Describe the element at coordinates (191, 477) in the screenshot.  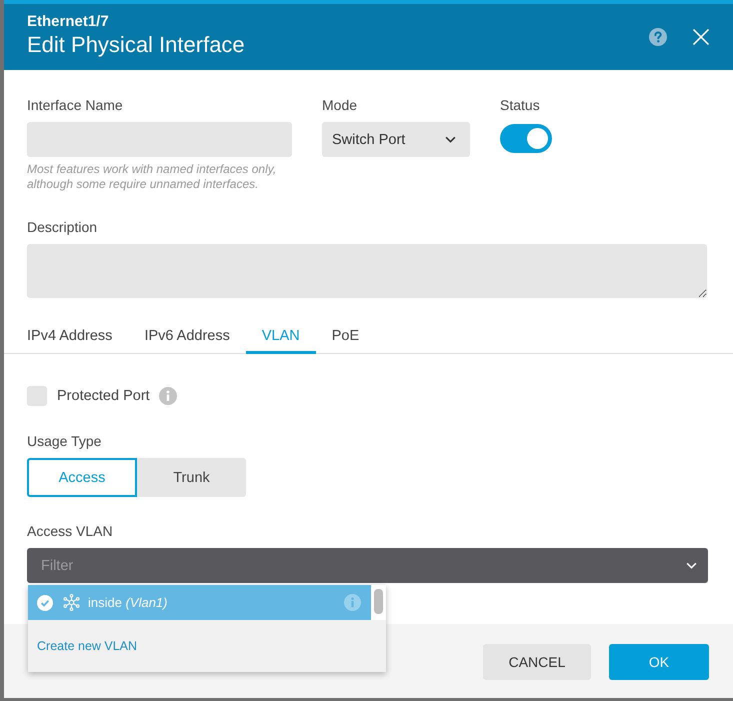
I see `usage-type-option: Trunk` at that location.